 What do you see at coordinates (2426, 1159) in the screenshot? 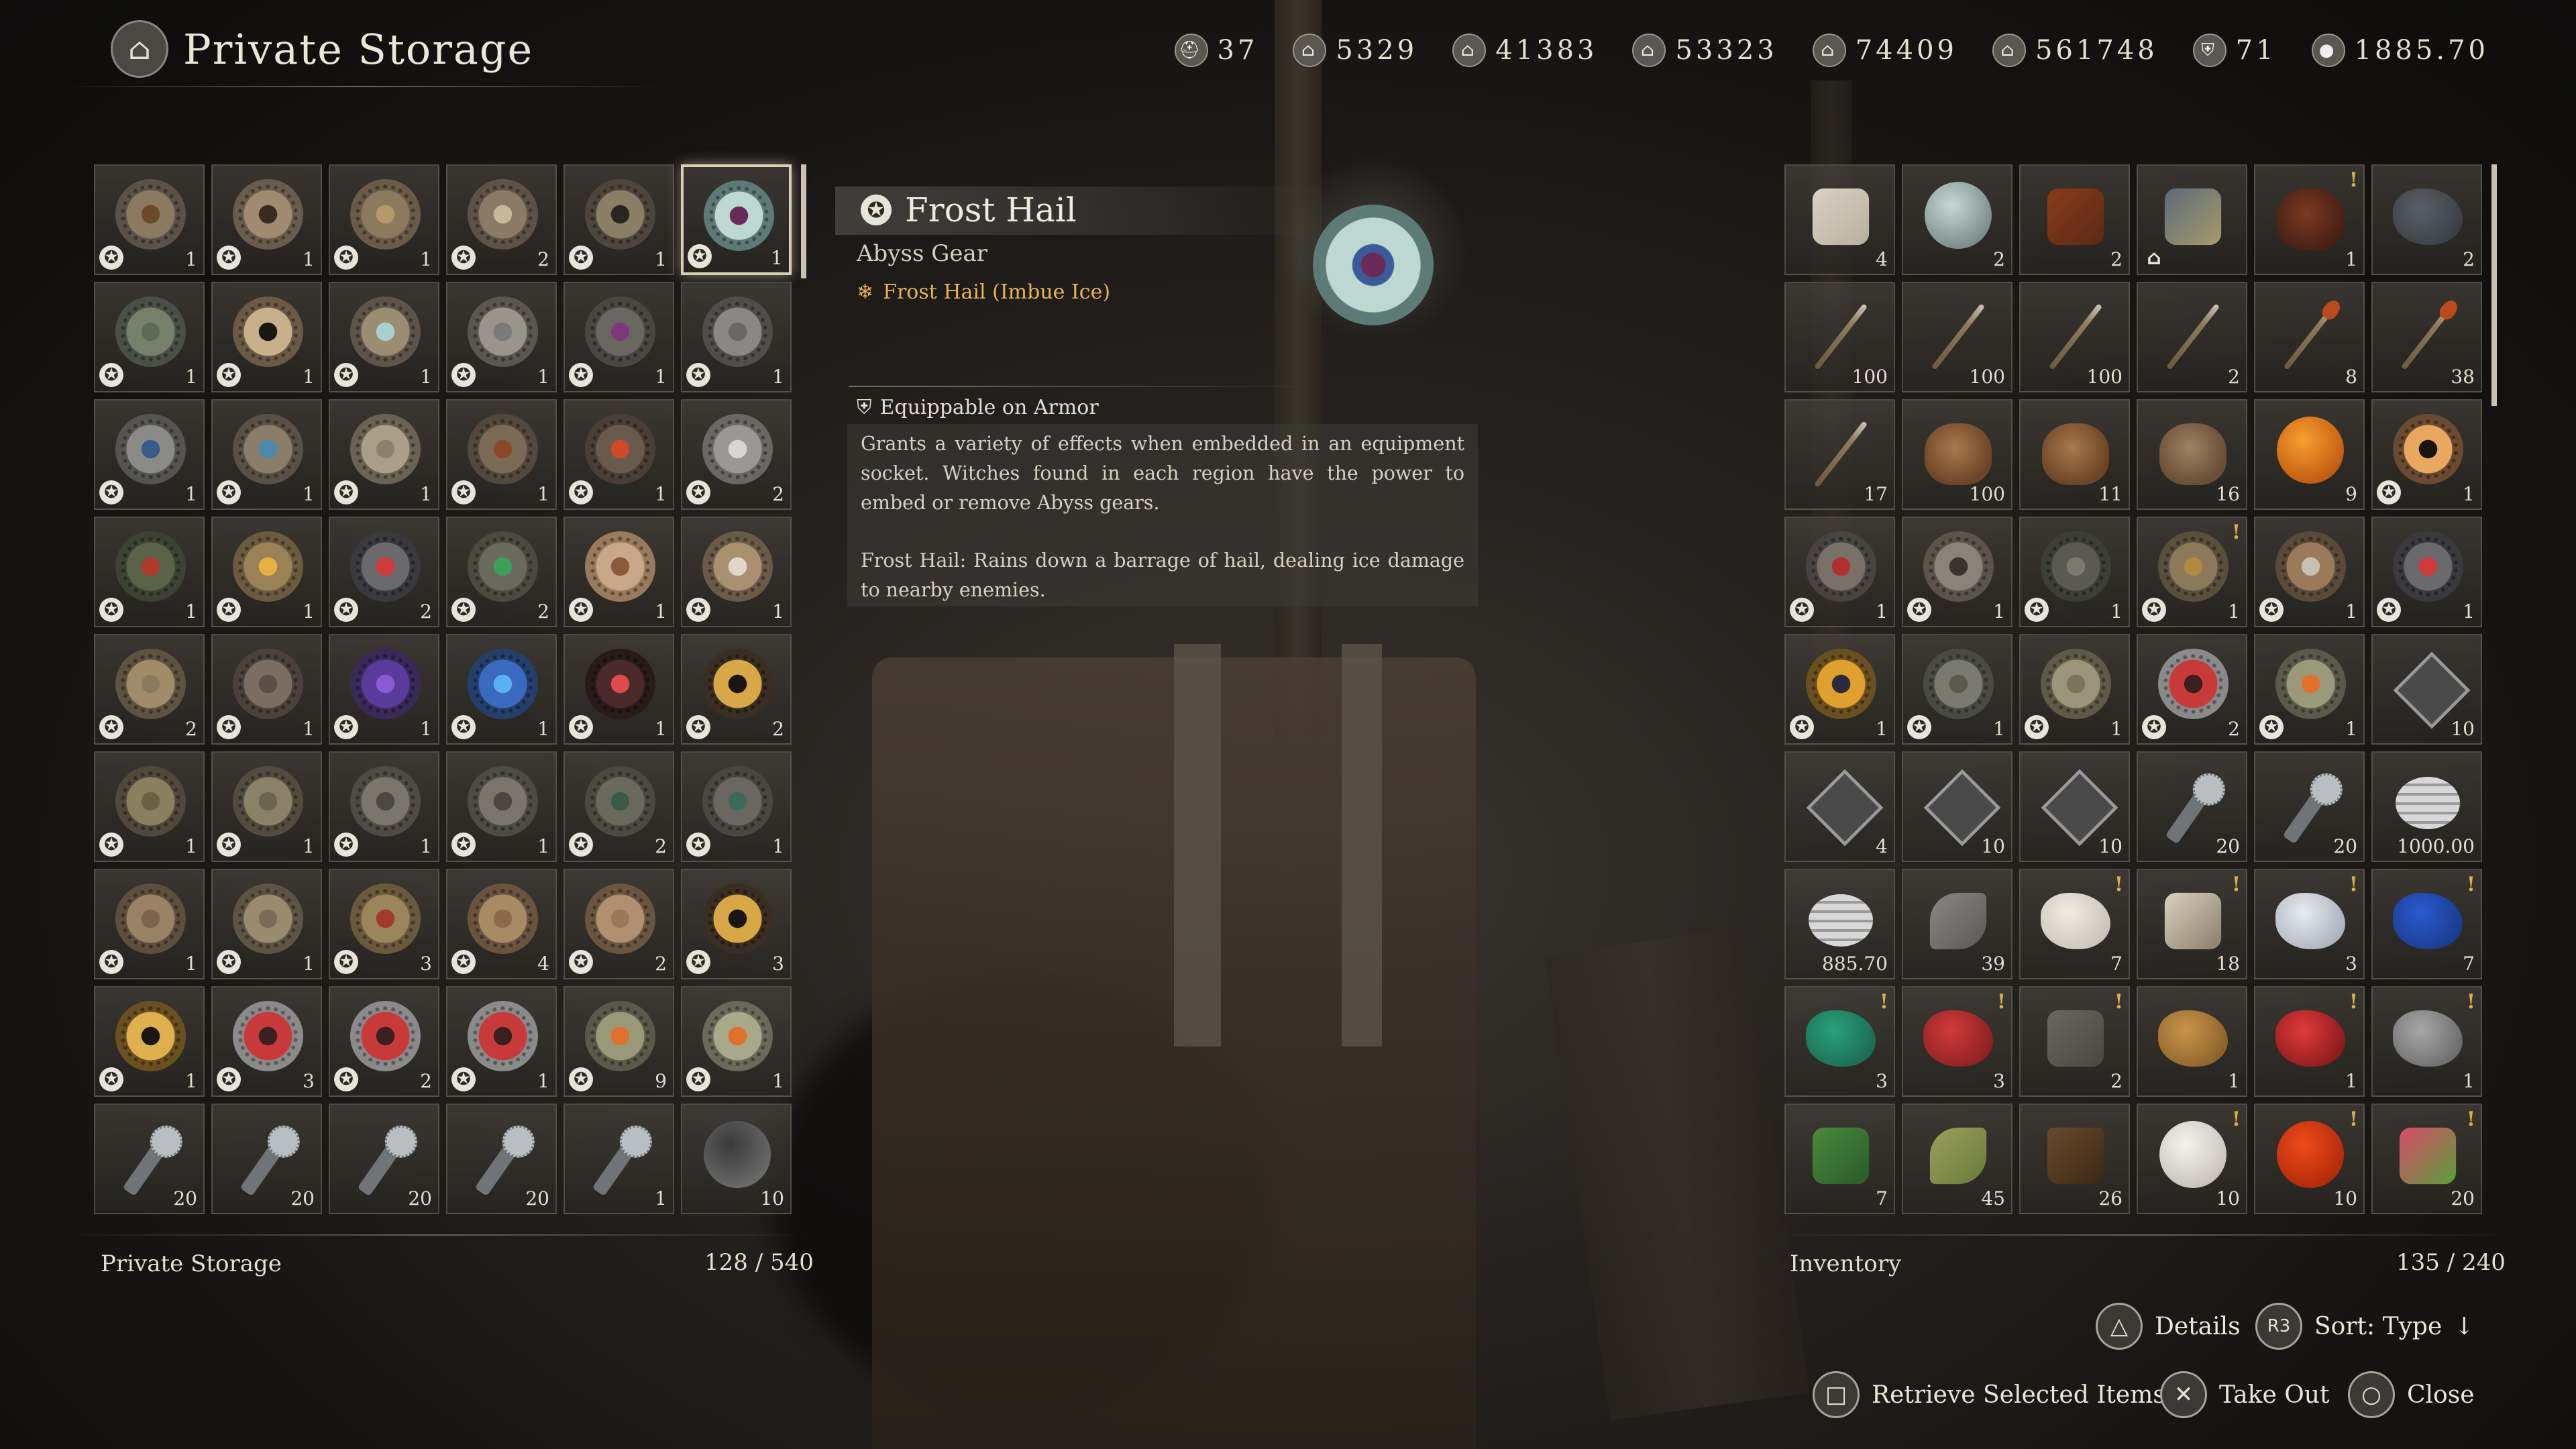
I see `inventory-slot: ! 20` at bounding box center [2426, 1159].